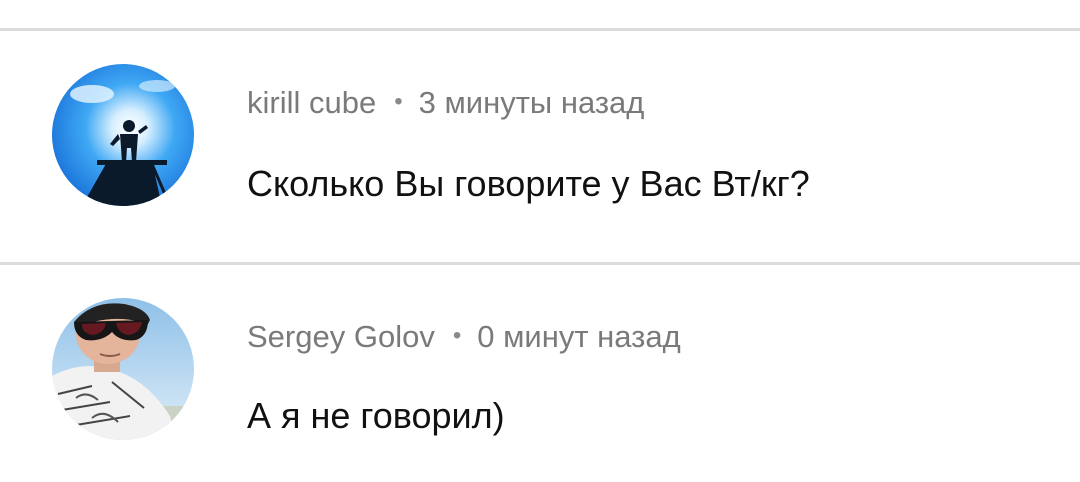 Image resolution: width=1080 pixels, height=482 pixels. I want to click on comment-time: 0 минут назад, so click(579, 336).